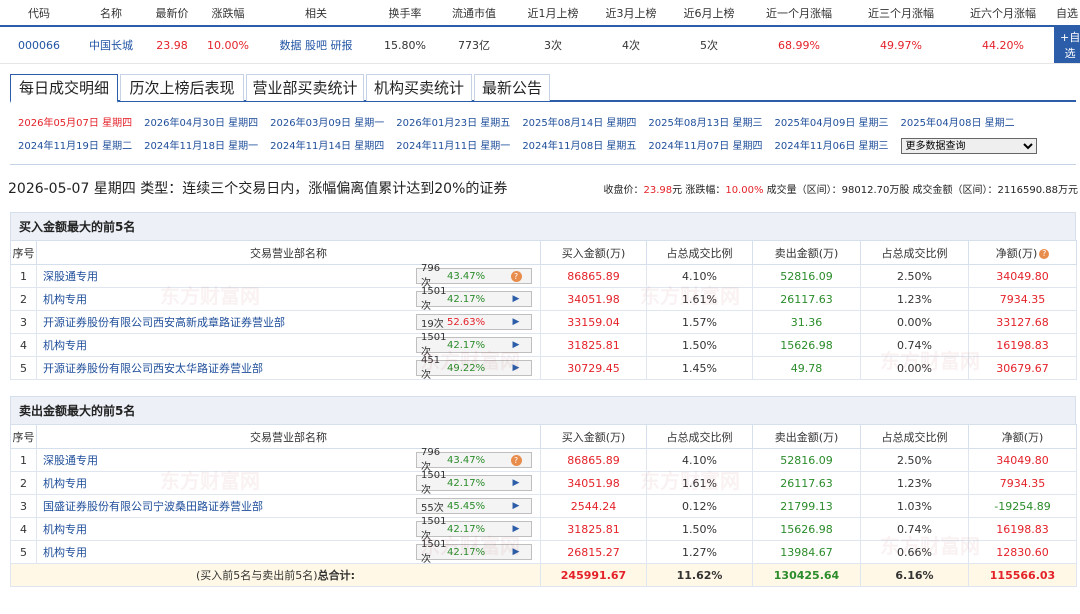  Describe the element at coordinates (699, 483) in the screenshot. I see `buy-ratio: 1.61%` at that location.